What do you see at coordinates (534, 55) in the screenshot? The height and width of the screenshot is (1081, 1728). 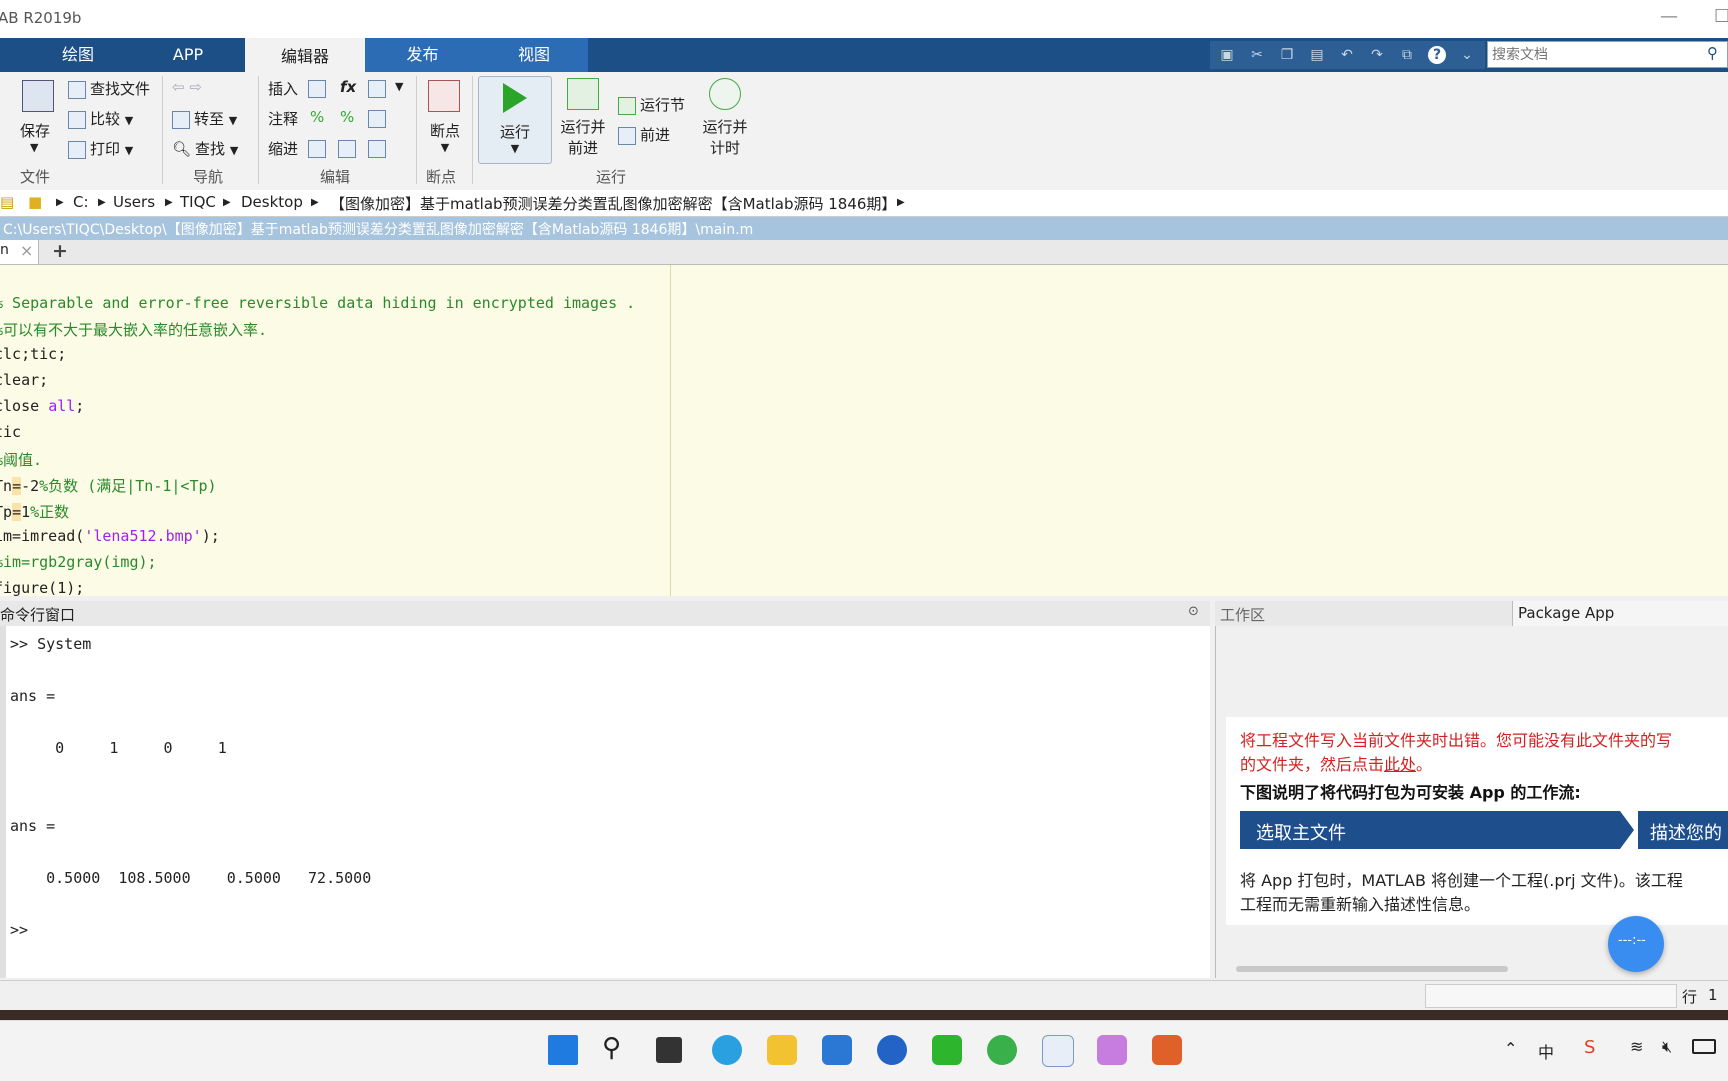 I see `tab-view: 视图` at bounding box center [534, 55].